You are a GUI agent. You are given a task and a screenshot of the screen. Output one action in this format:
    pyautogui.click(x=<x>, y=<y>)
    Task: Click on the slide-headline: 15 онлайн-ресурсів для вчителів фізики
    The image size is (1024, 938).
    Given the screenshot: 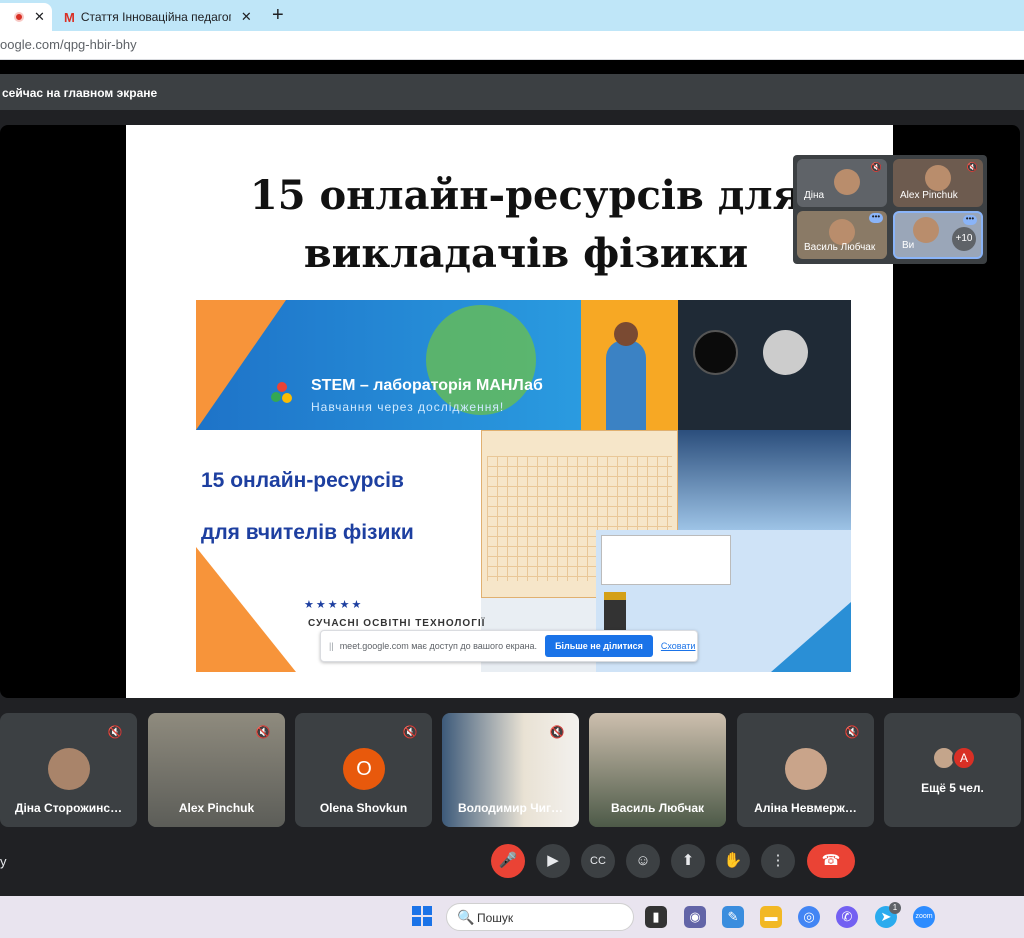 What is the action you would take?
    pyautogui.click(x=341, y=507)
    